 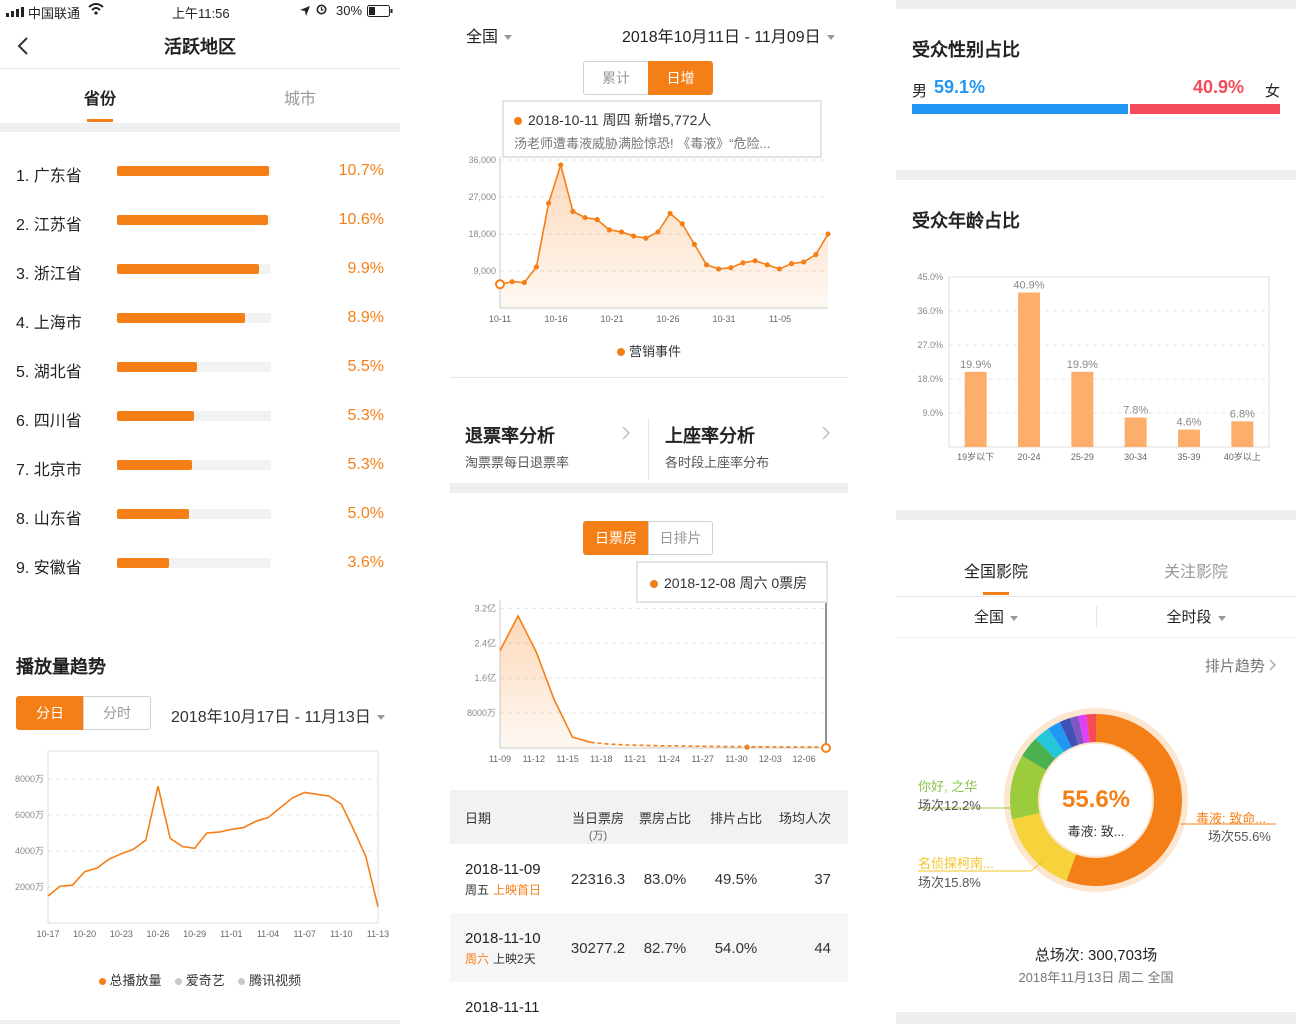 I want to click on occupancy-rate-card: 上座率分析 各时段上座率分布, so click(x=749, y=441).